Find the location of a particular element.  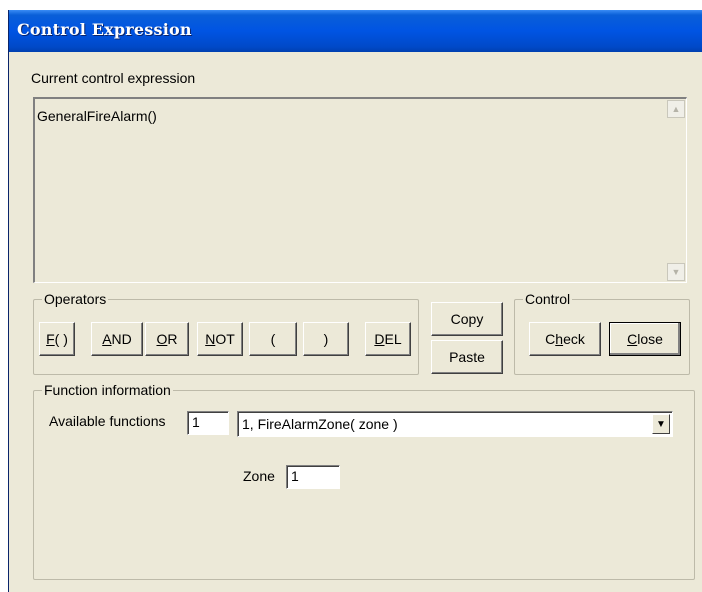

function-select: 1, FireAlarmZone( zone ) ▼ is located at coordinates (455, 424).